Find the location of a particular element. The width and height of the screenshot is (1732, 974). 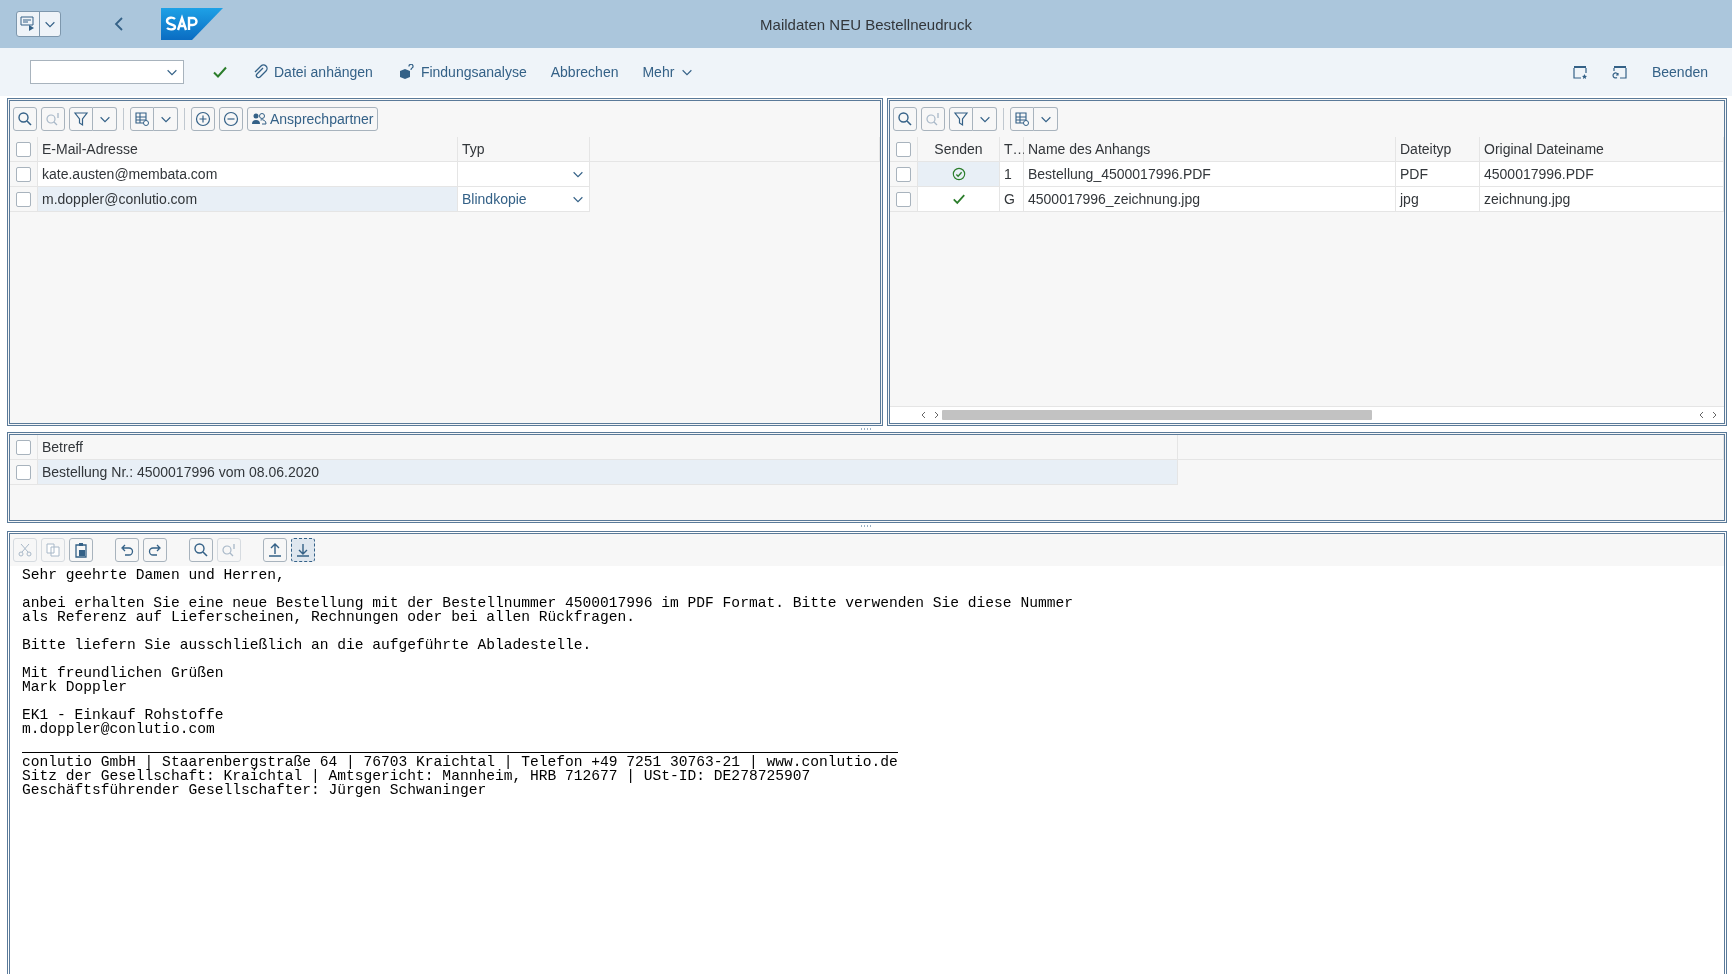

table-cell: 1 is located at coordinates (1012, 174).